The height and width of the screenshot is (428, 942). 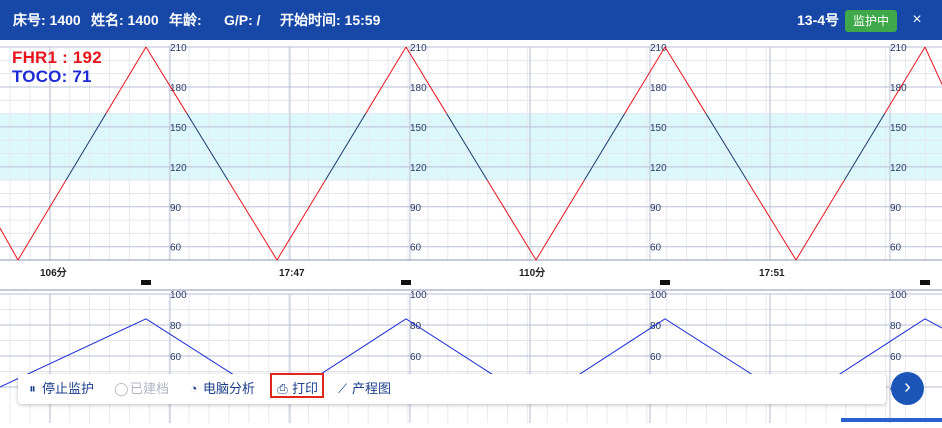 What do you see at coordinates (372, 388) in the screenshot?
I see `partogram-label: 产程图` at bounding box center [372, 388].